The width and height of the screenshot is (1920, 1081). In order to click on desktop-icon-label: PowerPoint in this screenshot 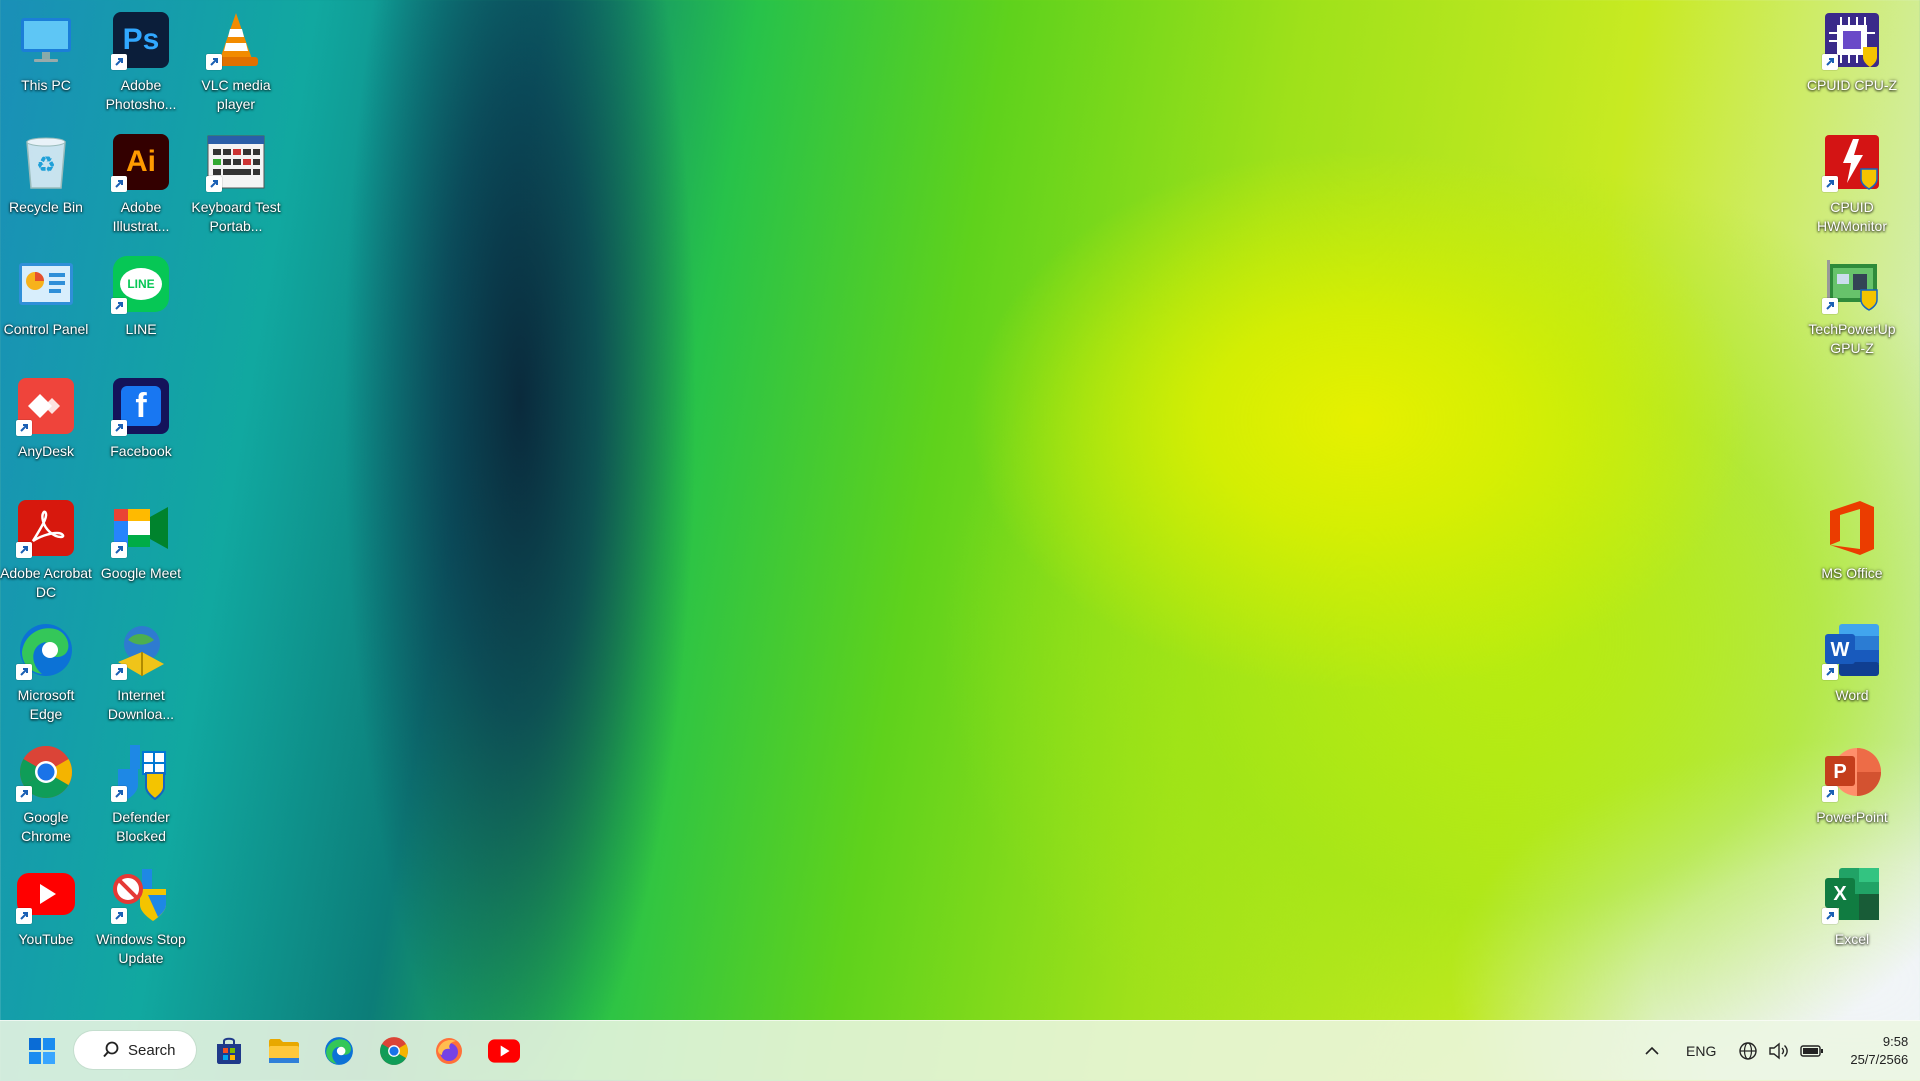, I will do `click(1852, 817)`.